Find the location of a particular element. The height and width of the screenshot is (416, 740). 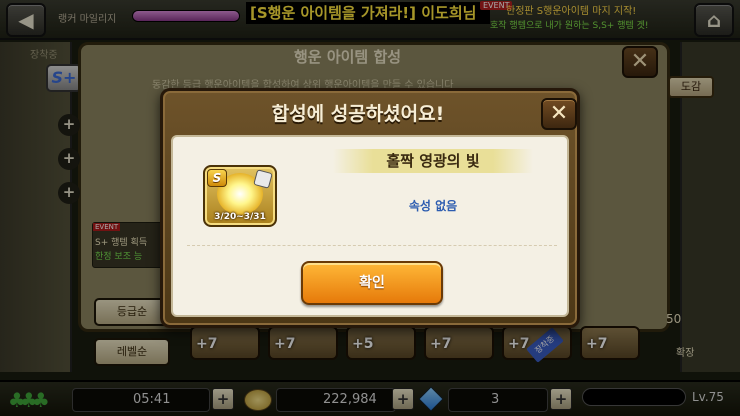

modal-close-button: ✕ is located at coordinates (559, 114).